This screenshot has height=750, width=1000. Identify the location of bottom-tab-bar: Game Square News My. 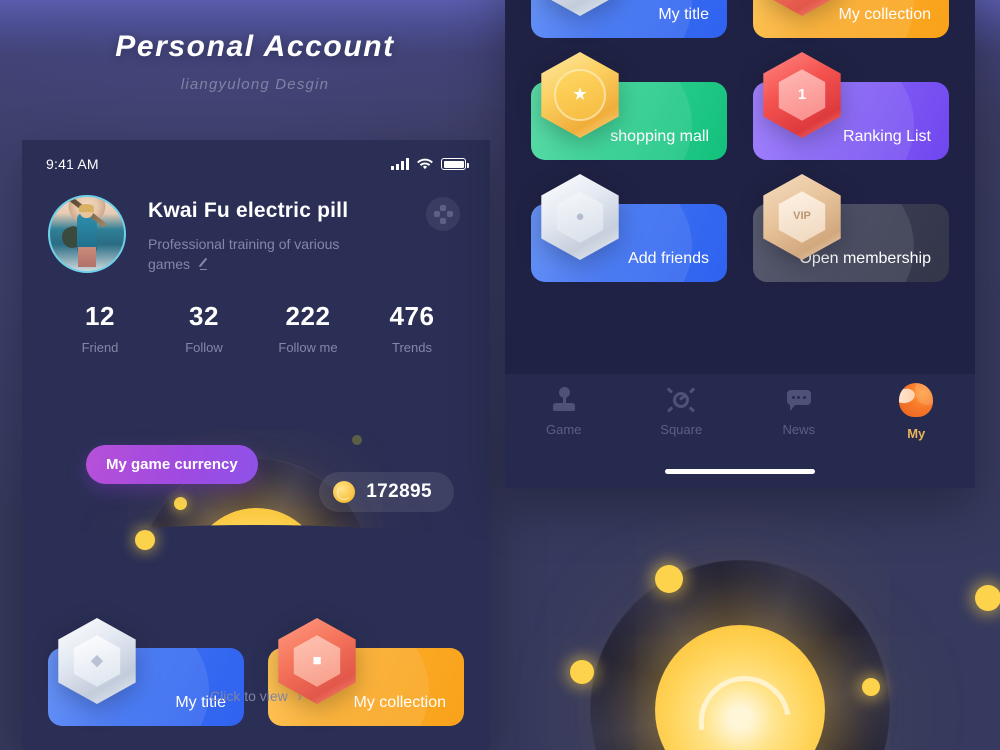
(740, 431).